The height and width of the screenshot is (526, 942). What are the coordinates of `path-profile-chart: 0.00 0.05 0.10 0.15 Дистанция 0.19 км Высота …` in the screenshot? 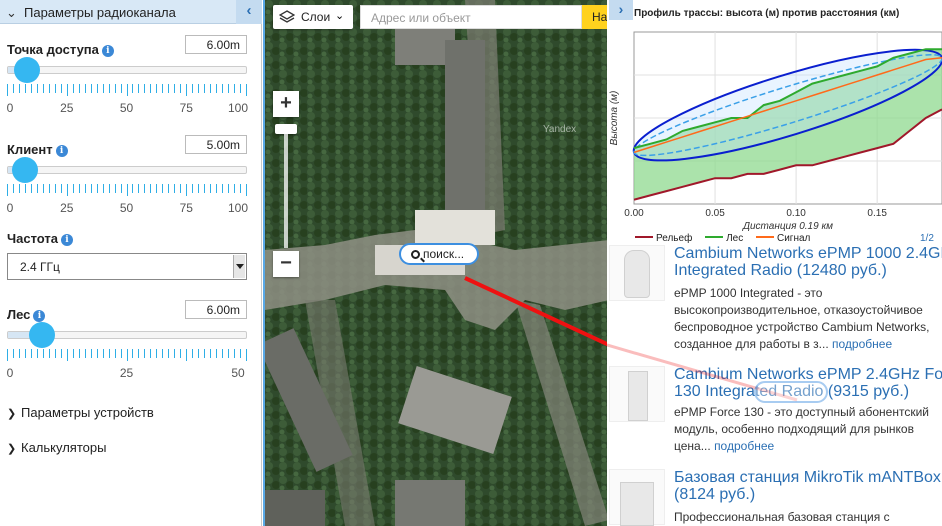 It's located at (775, 131).